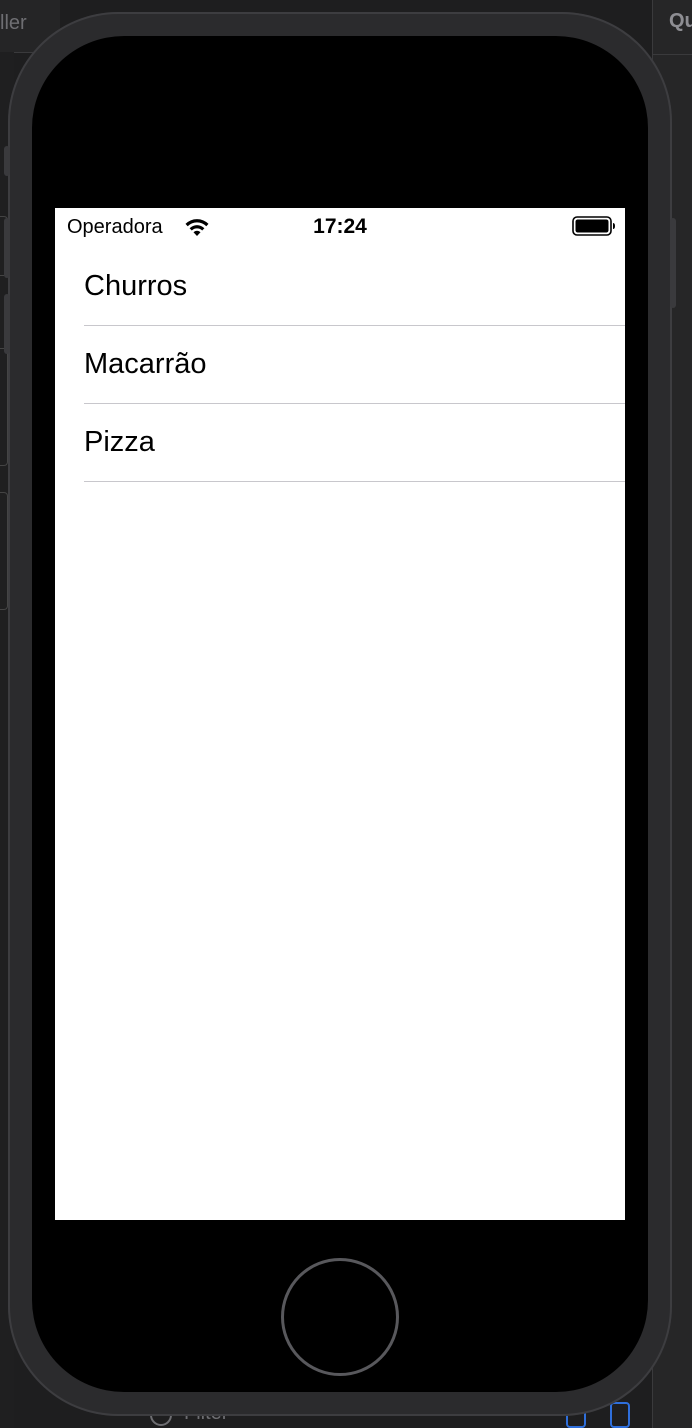 The width and height of the screenshot is (692, 1428). Describe the element at coordinates (13, 23) in the screenshot. I see `editor-tab-title: ller` at that location.